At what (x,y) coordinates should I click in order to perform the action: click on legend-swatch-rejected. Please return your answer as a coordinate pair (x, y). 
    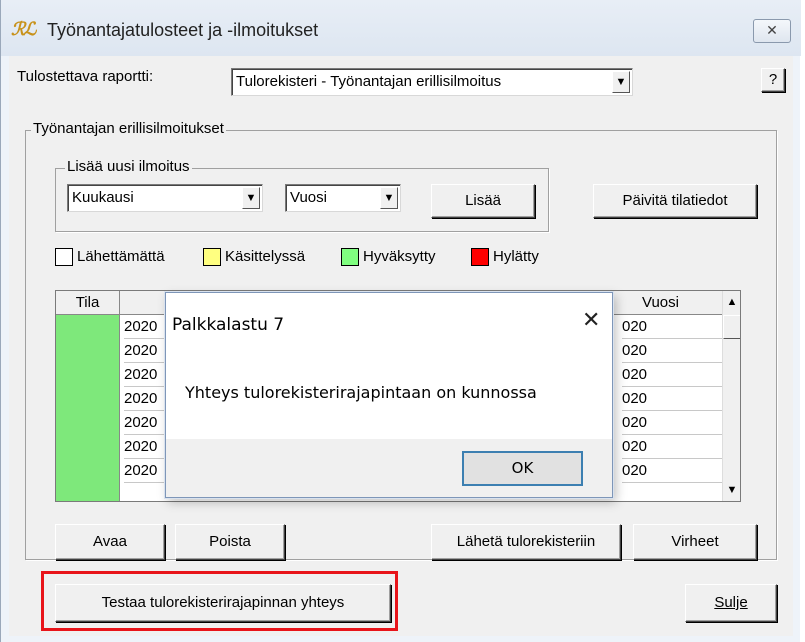
    Looking at the image, I should click on (480, 257).